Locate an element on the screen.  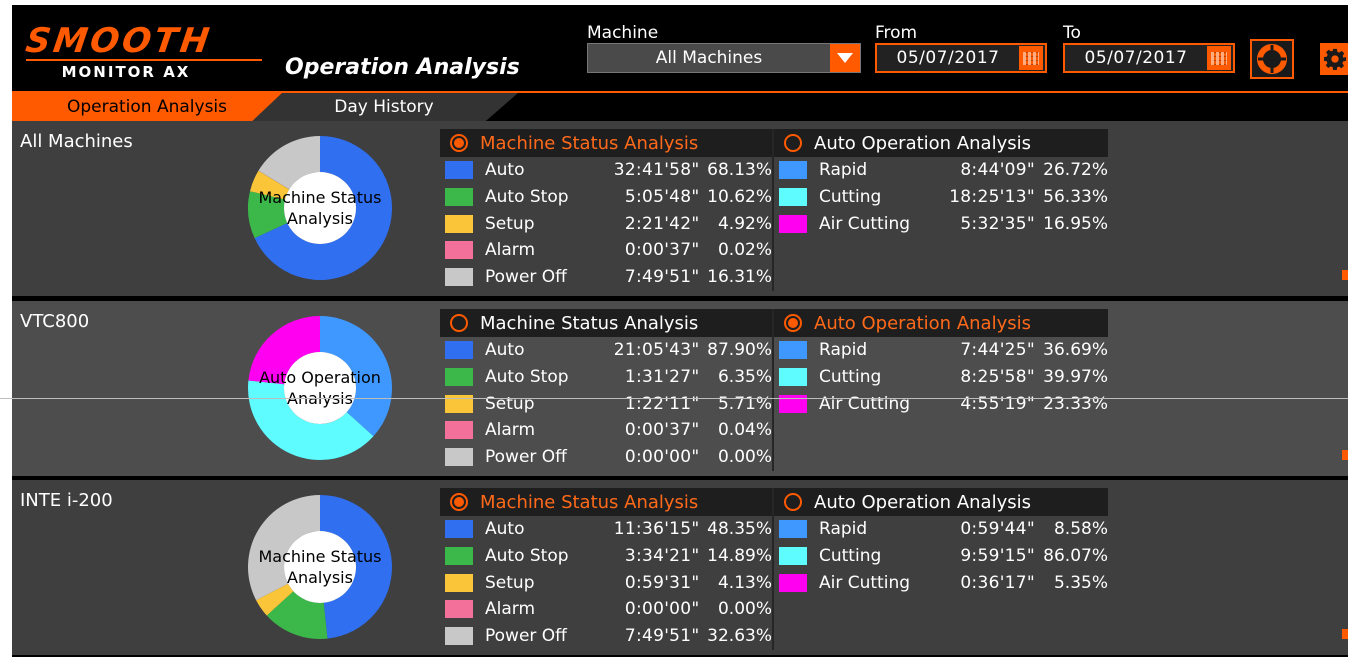
auto-row: Cutting 9:59'15" 86.07% is located at coordinates (941, 556).